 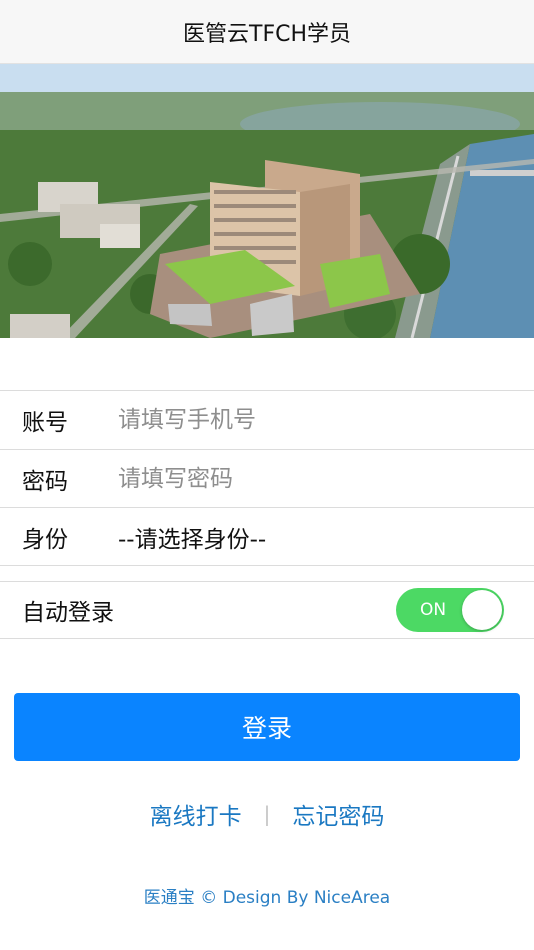 What do you see at coordinates (326, 537) in the screenshot?
I see `role-select: --请选择身份--` at bounding box center [326, 537].